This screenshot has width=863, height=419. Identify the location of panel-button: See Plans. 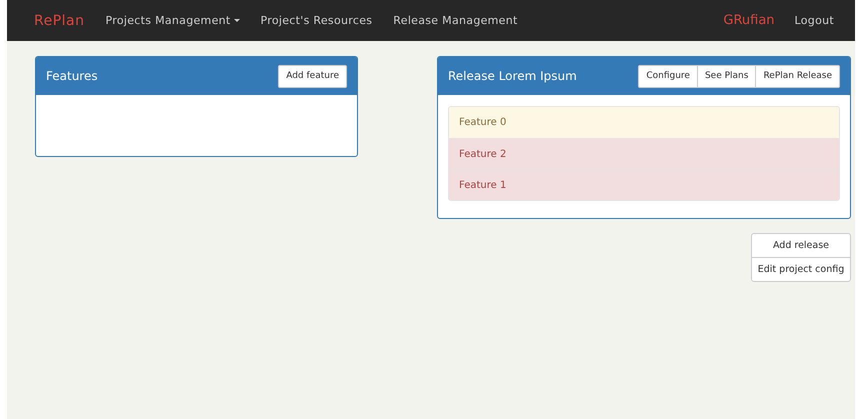
(726, 76).